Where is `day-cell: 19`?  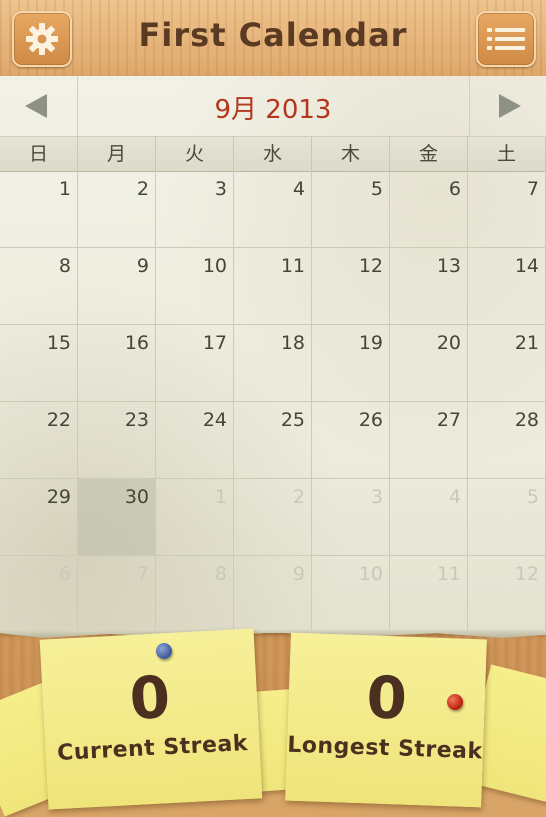 day-cell: 19 is located at coordinates (351, 363).